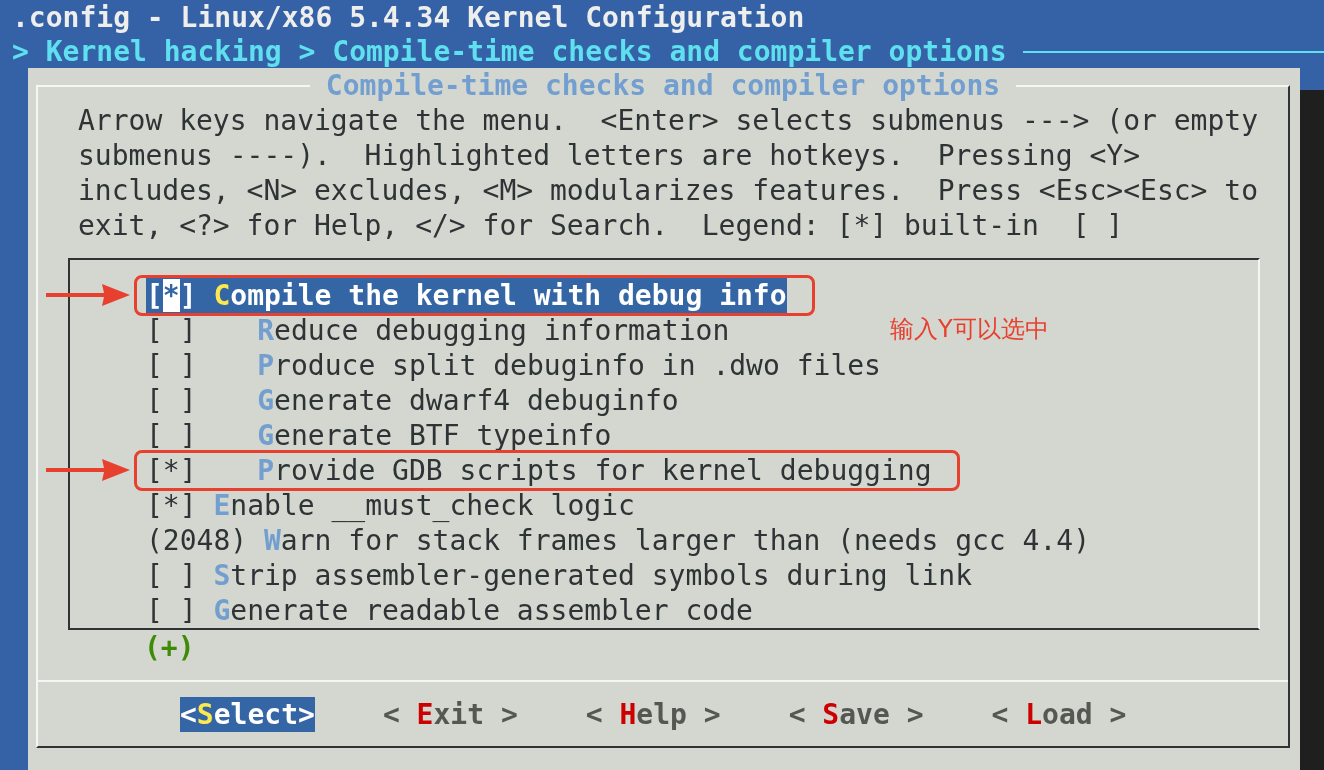 The height and width of the screenshot is (770, 1324). I want to click on option-label: Enable __must_check logic, so click(424, 505).